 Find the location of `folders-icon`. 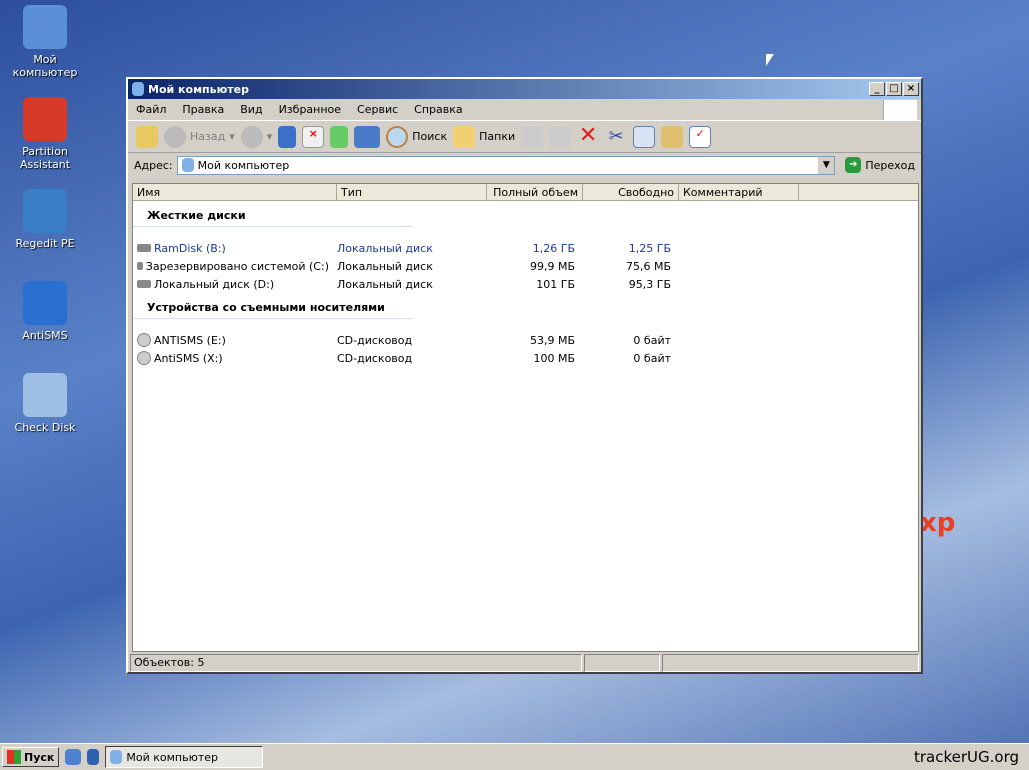

folders-icon is located at coordinates (464, 136).